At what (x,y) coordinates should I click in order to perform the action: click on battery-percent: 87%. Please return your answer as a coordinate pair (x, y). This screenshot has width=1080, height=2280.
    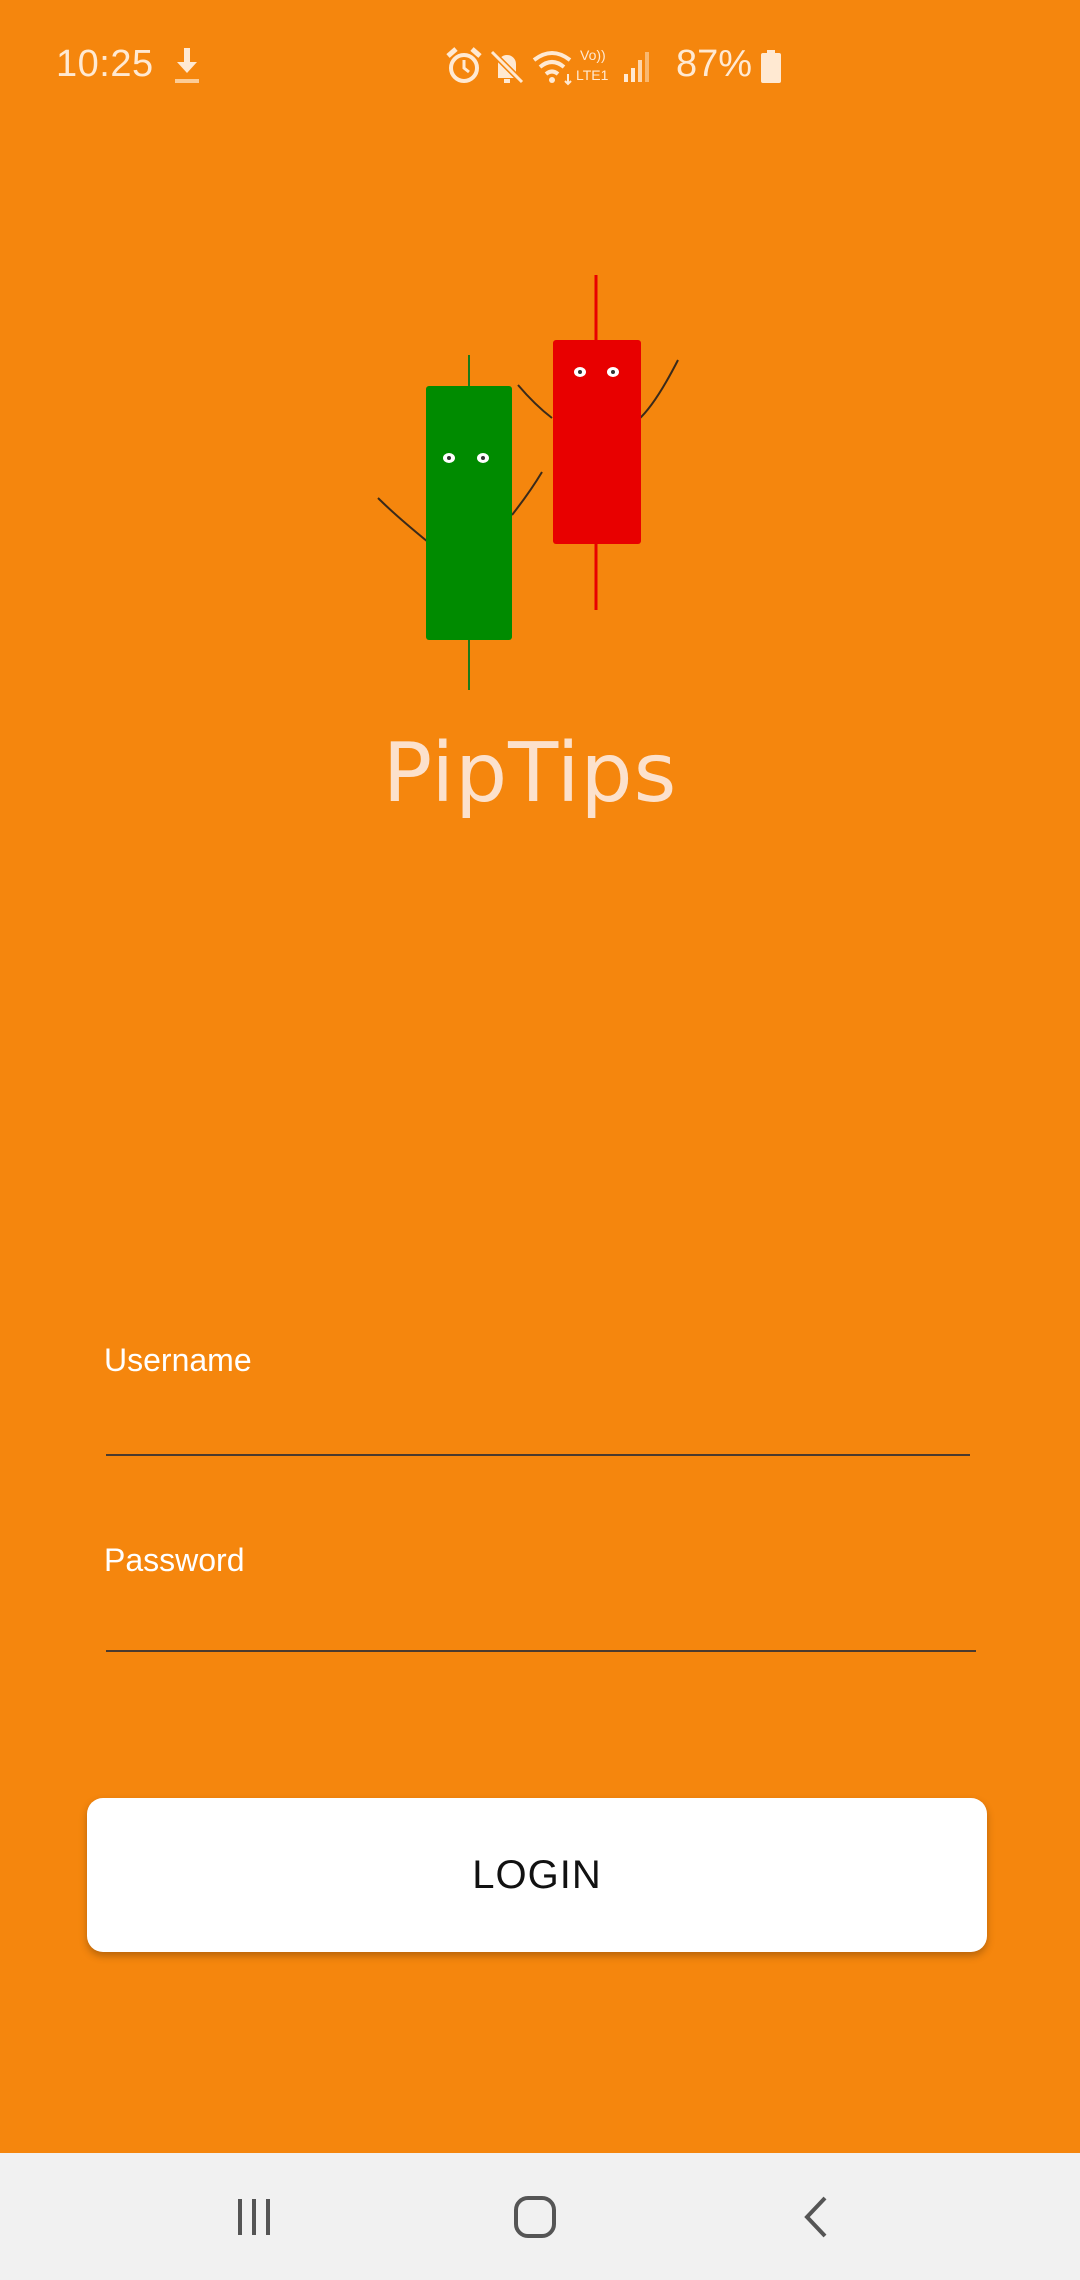
    Looking at the image, I should click on (714, 64).